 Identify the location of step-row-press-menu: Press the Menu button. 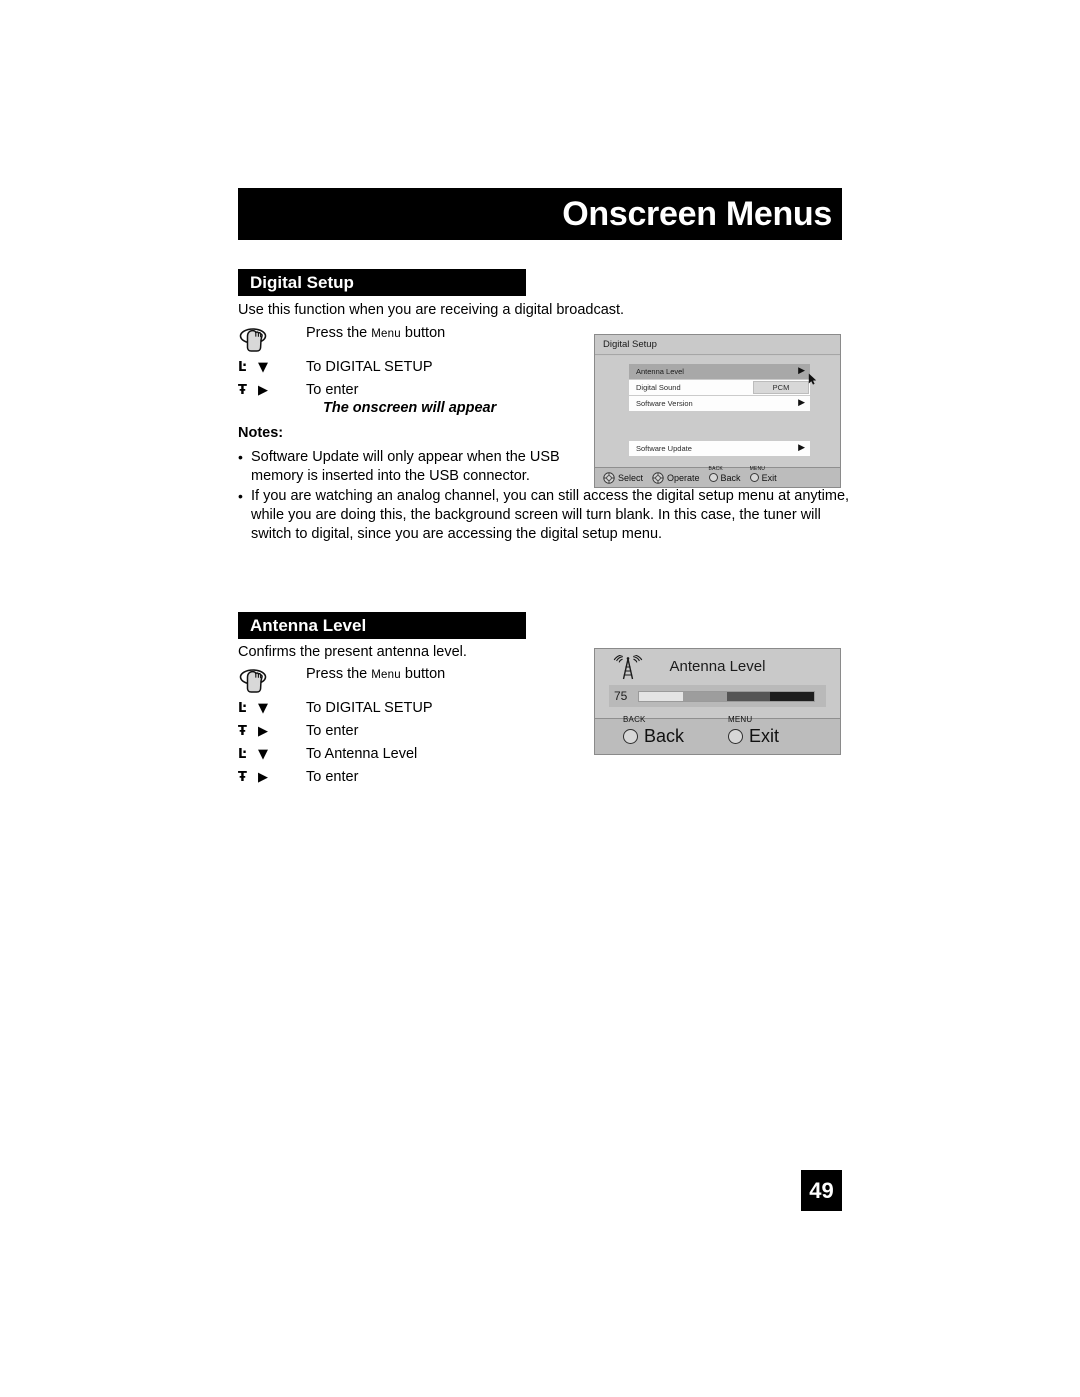
(341, 341).